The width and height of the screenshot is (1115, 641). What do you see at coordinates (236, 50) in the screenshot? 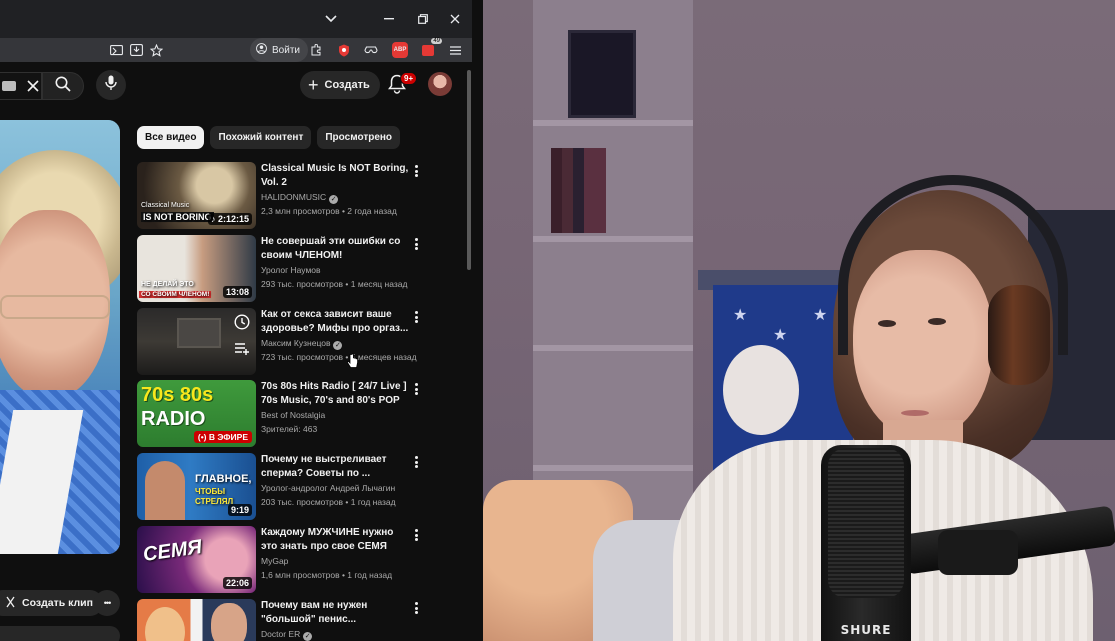
I see `address-bar: Войти ABP 49` at bounding box center [236, 50].